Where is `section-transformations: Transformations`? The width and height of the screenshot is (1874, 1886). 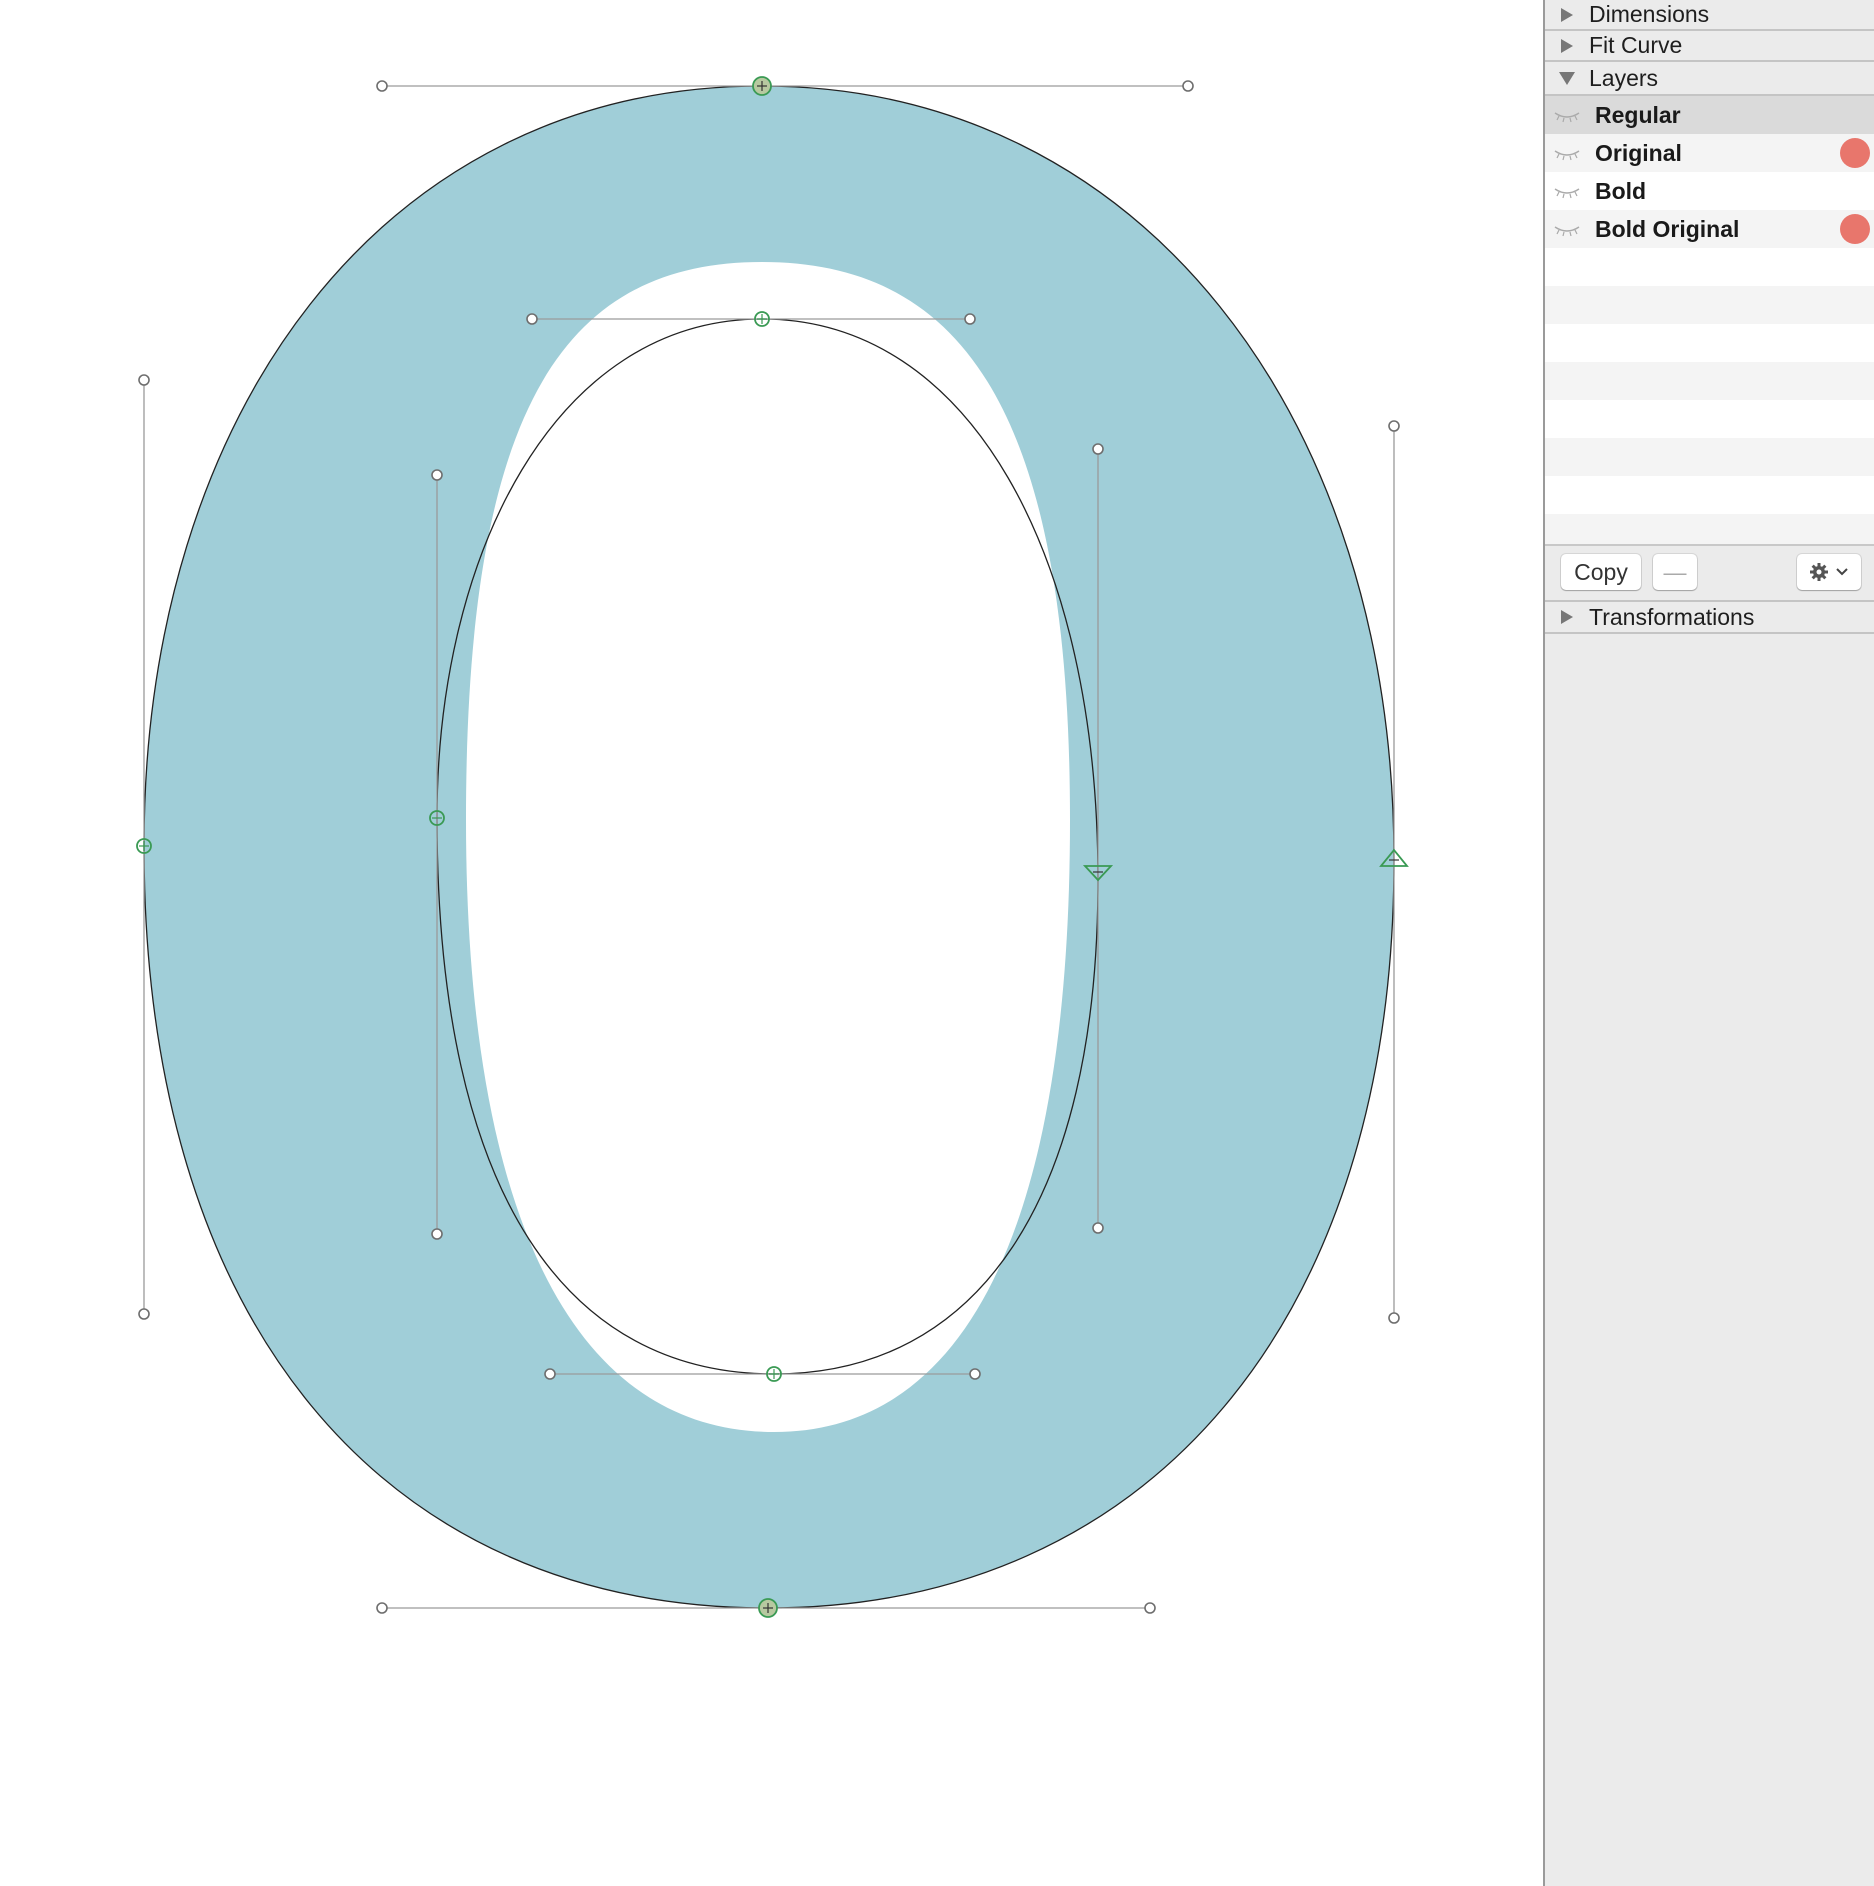
section-transformations: Transformations is located at coordinates (1709, 617).